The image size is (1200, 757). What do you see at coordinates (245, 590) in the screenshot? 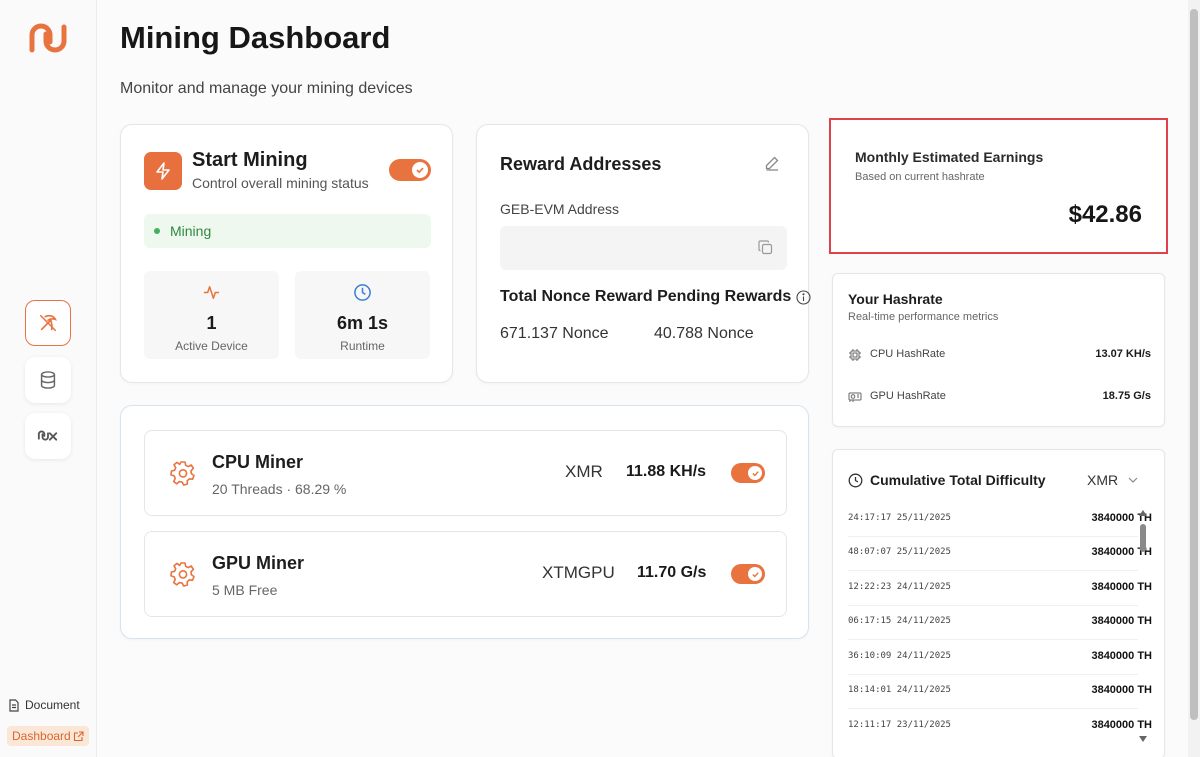
I see `gpu-miner-detail: 5 MB Free` at bounding box center [245, 590].